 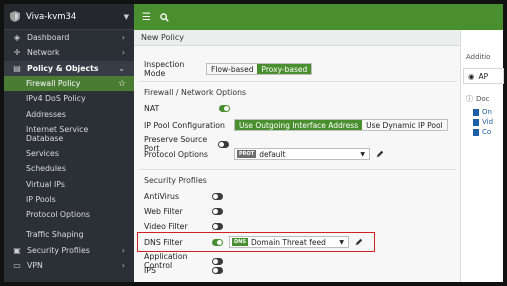 What do you see at coordinates (69, 153) in the screenshot?
I see `sidebar-item-services: Services` at bounding box center [69, 153].